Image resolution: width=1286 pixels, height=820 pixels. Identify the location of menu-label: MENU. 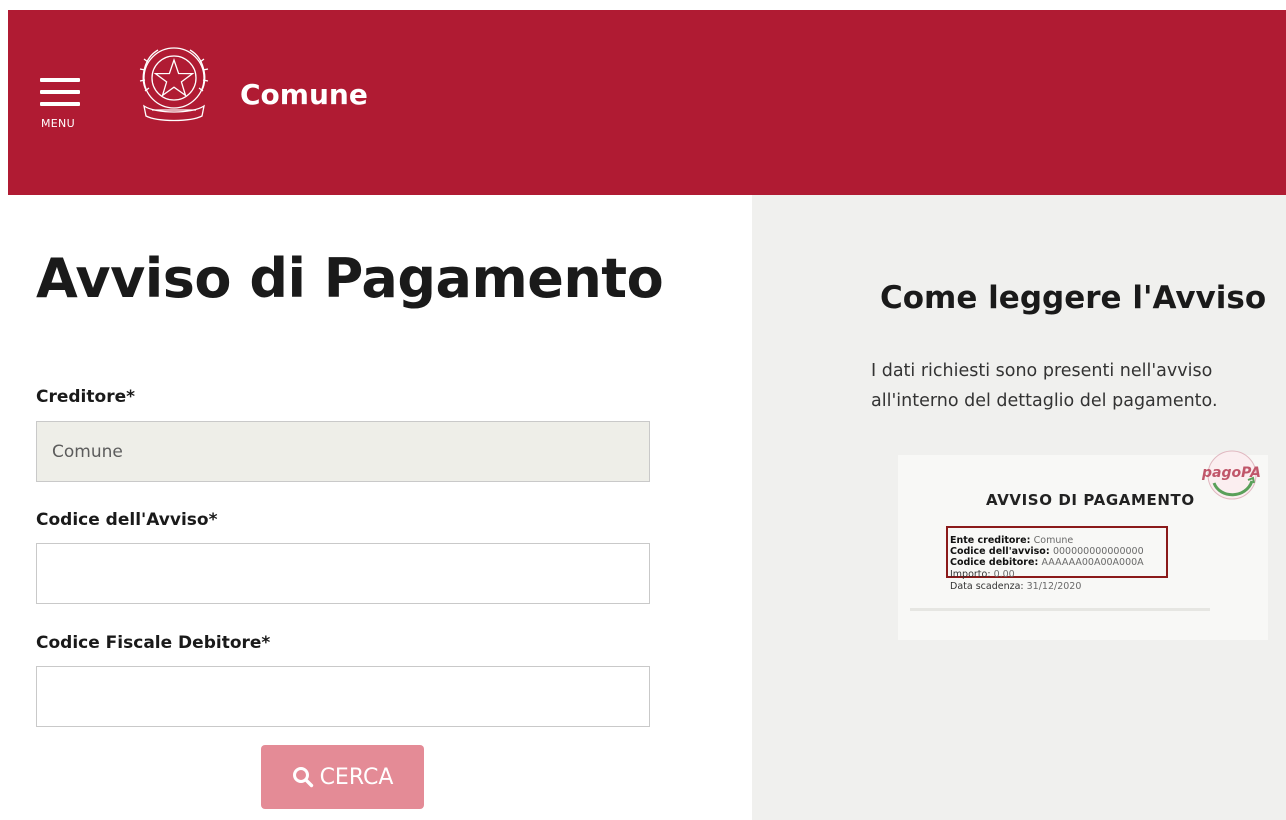
(58, 123).